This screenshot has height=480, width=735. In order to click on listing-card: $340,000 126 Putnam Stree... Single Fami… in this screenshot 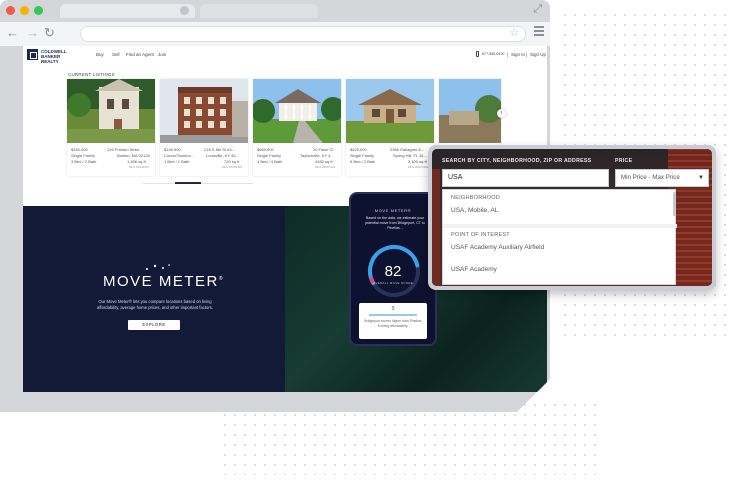, I will do `click(111, 127)`.